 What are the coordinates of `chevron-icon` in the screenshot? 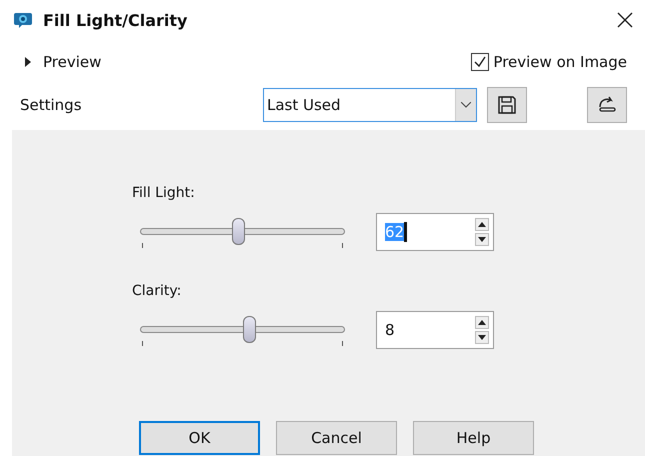 It's located at (466, 105).